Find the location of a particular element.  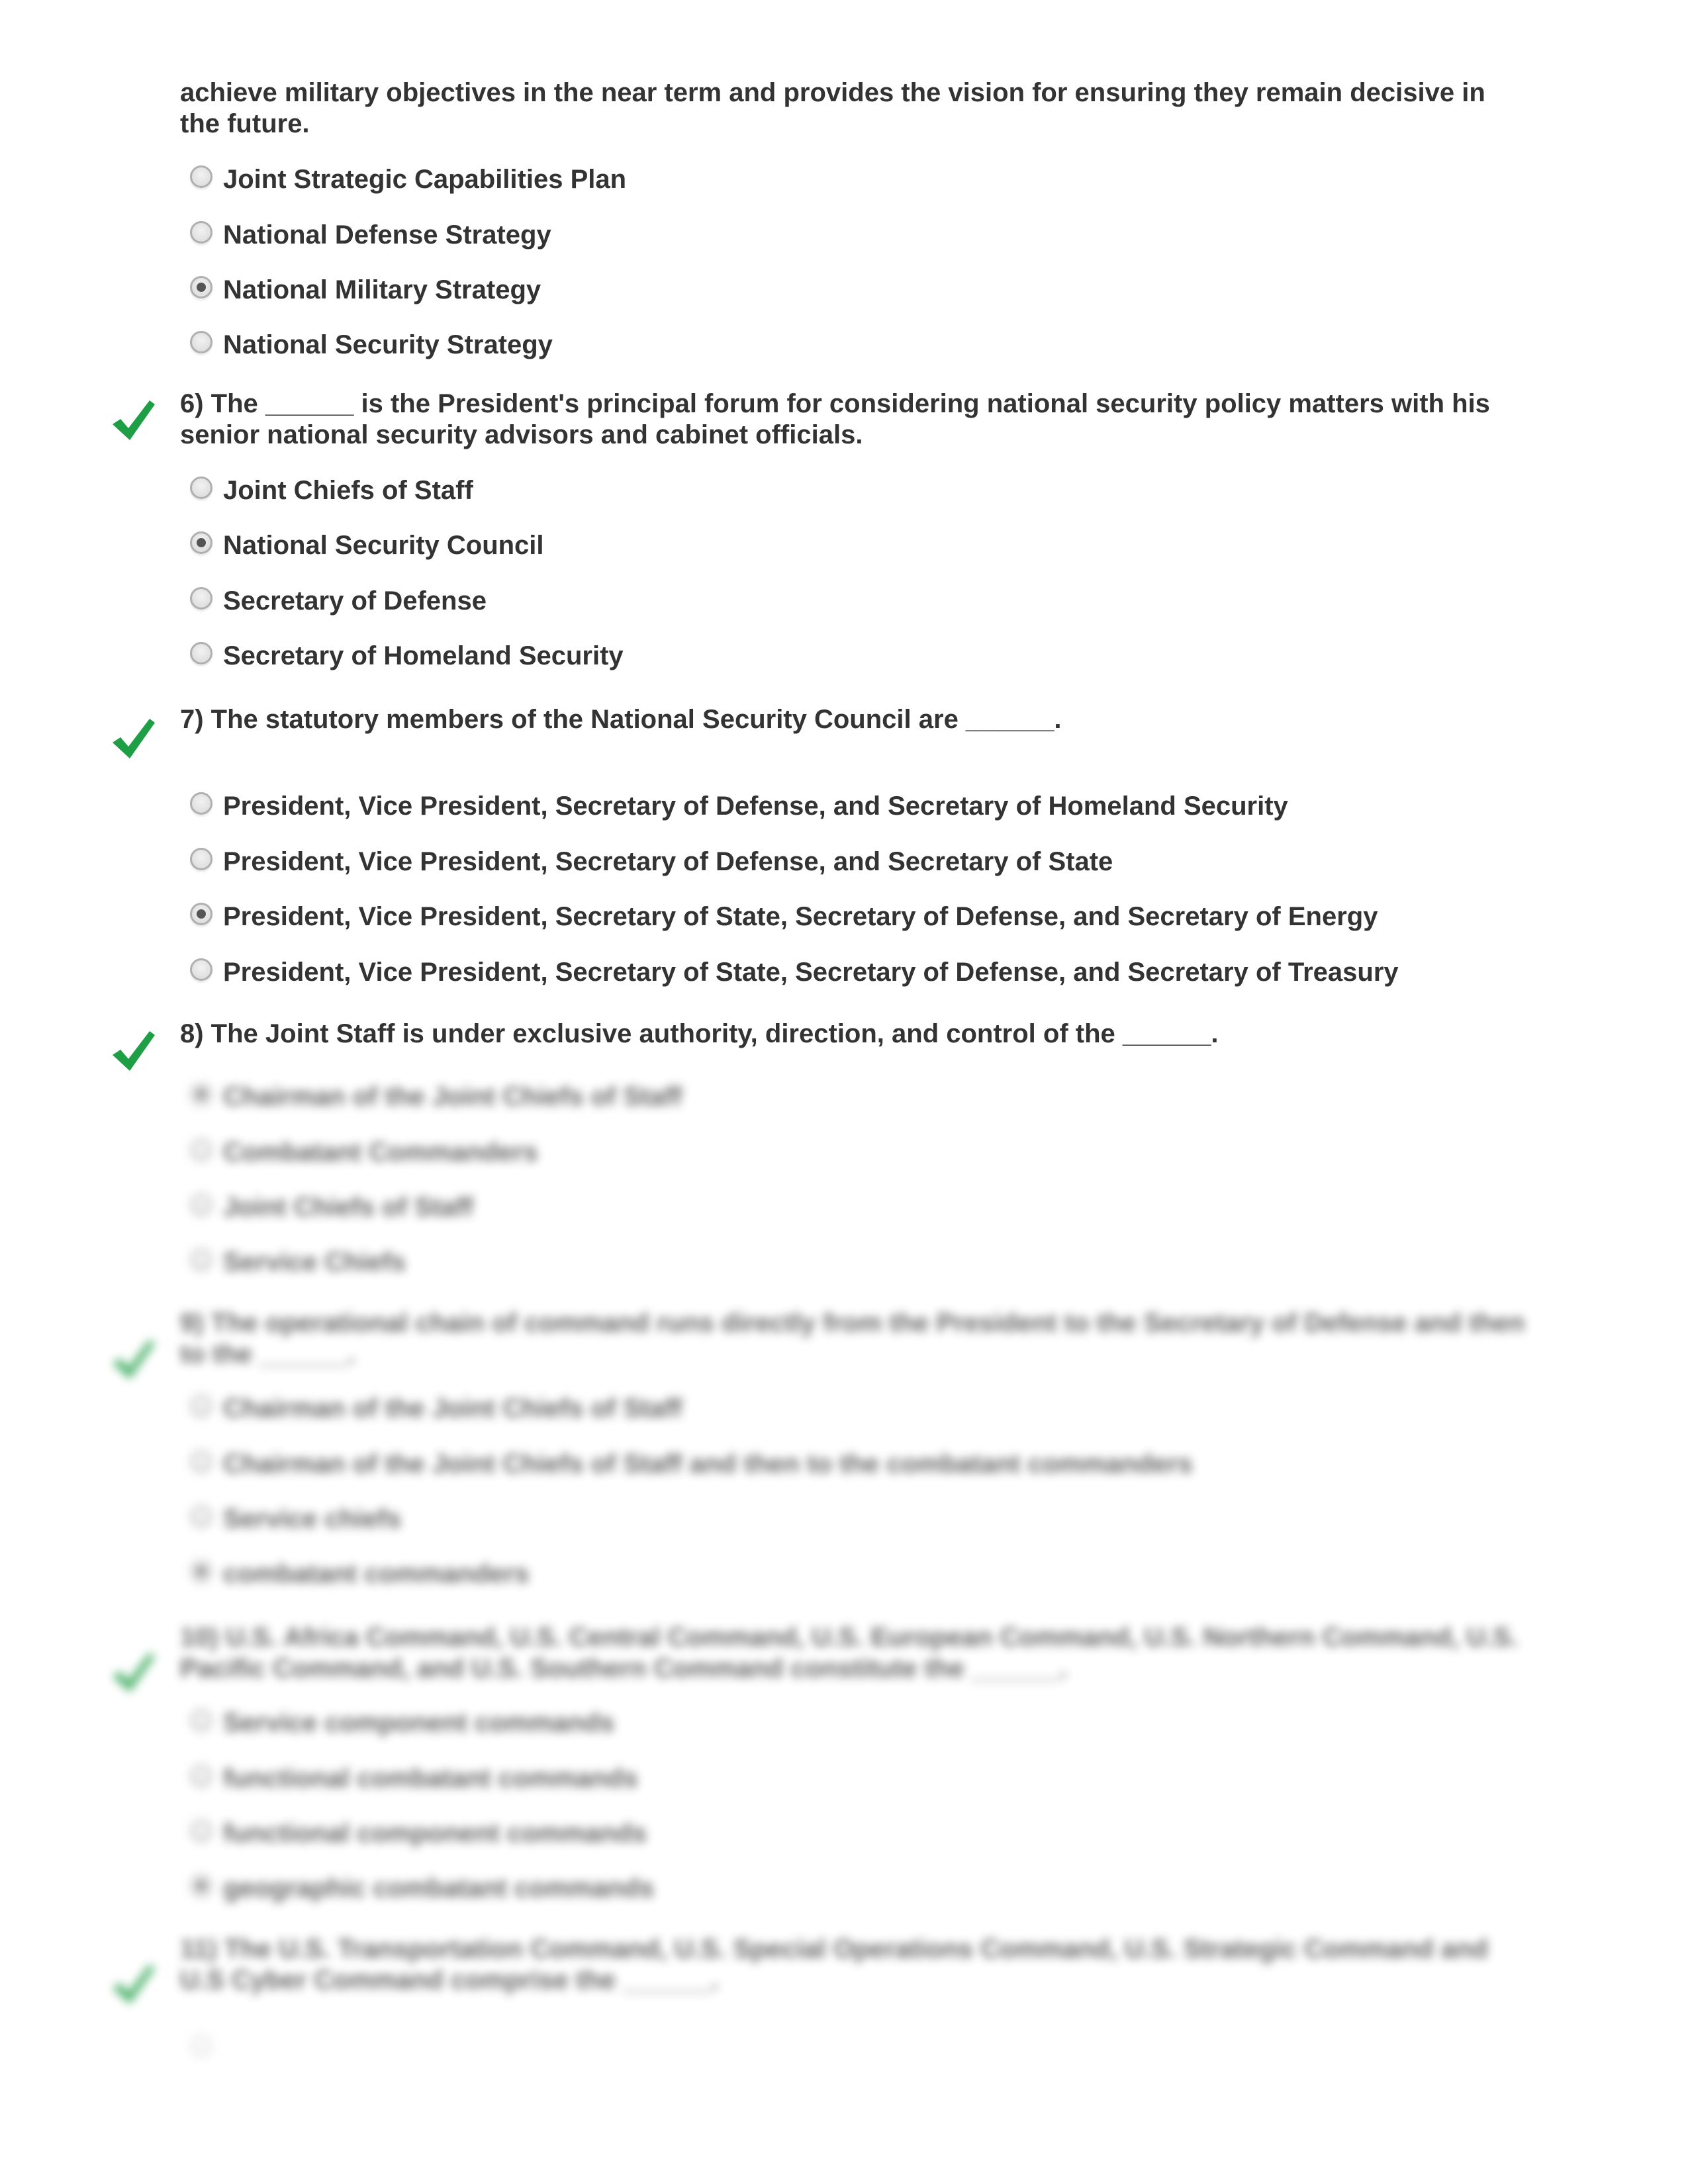

option-label: National Defense Strategy is located at coordinates (387, 235).